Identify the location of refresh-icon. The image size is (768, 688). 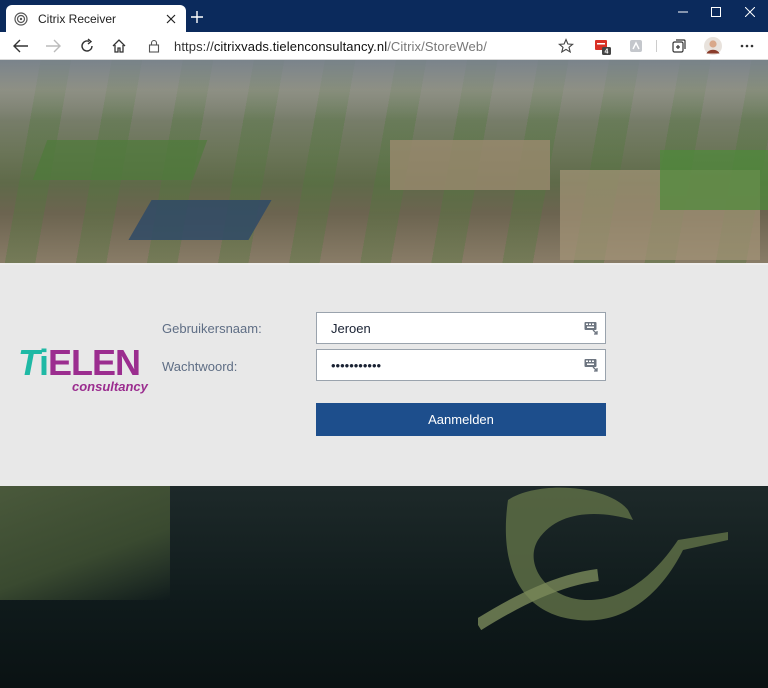
(87, 46).